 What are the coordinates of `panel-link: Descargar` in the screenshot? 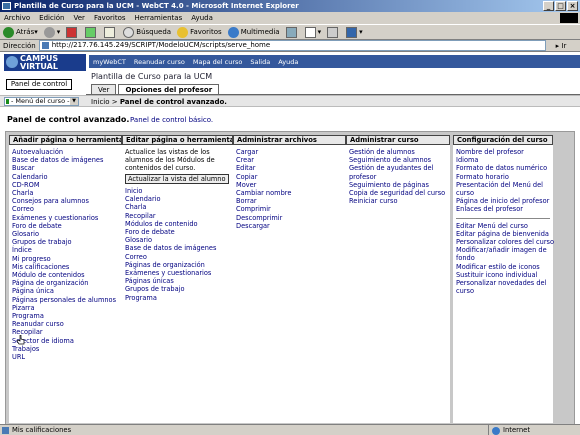 It's located at (289, 226).